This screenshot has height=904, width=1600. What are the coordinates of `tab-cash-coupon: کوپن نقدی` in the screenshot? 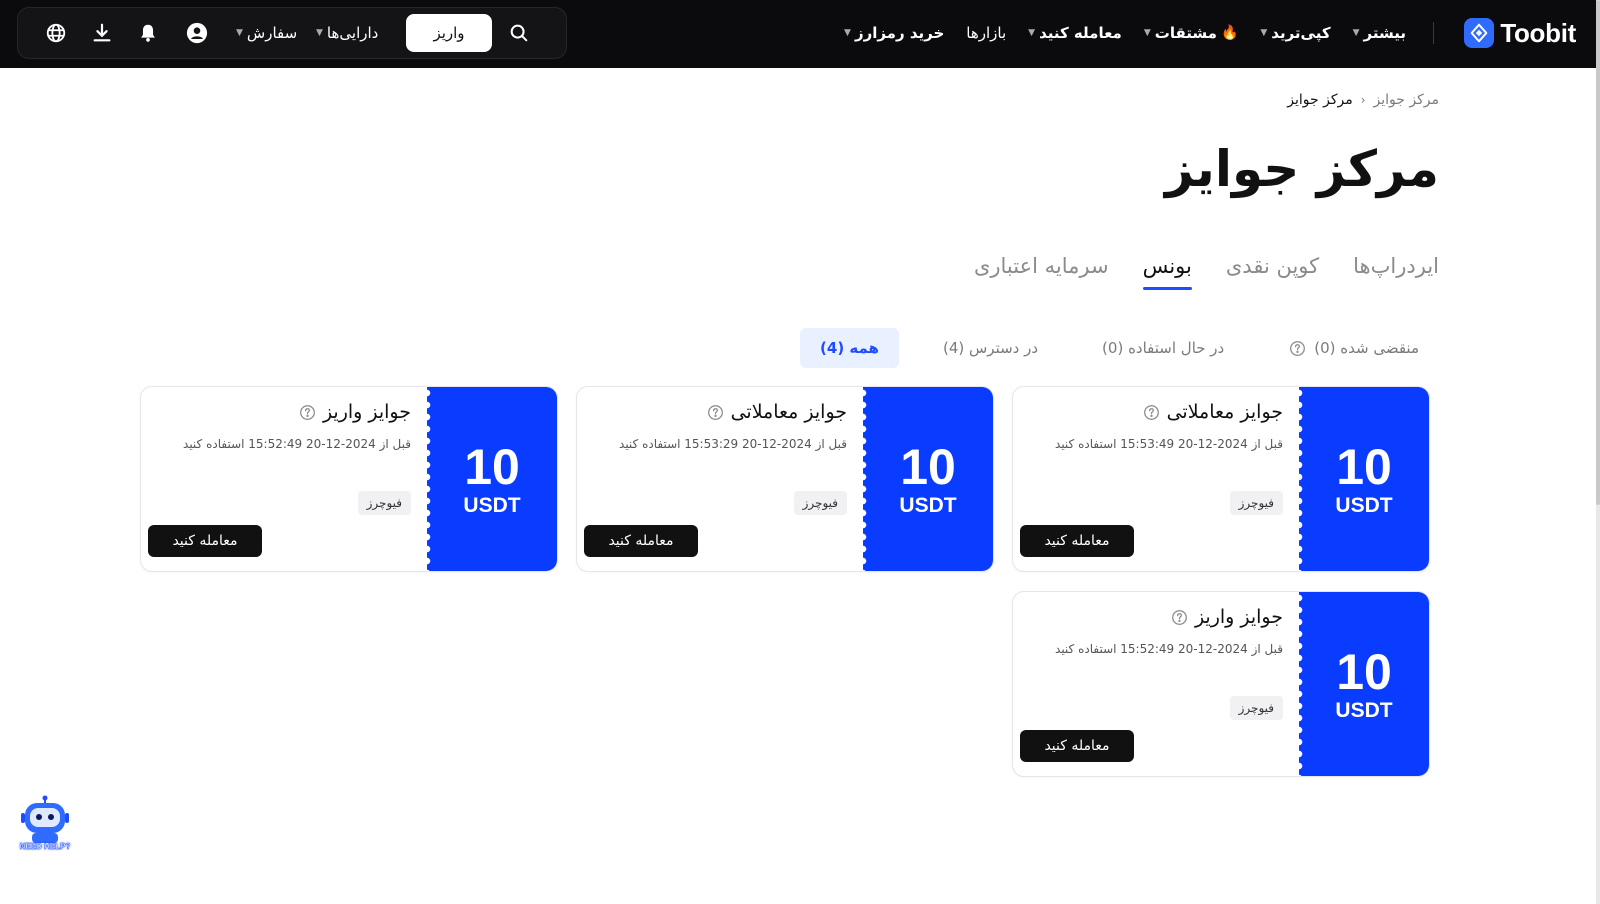 It's located at (1272, 272).